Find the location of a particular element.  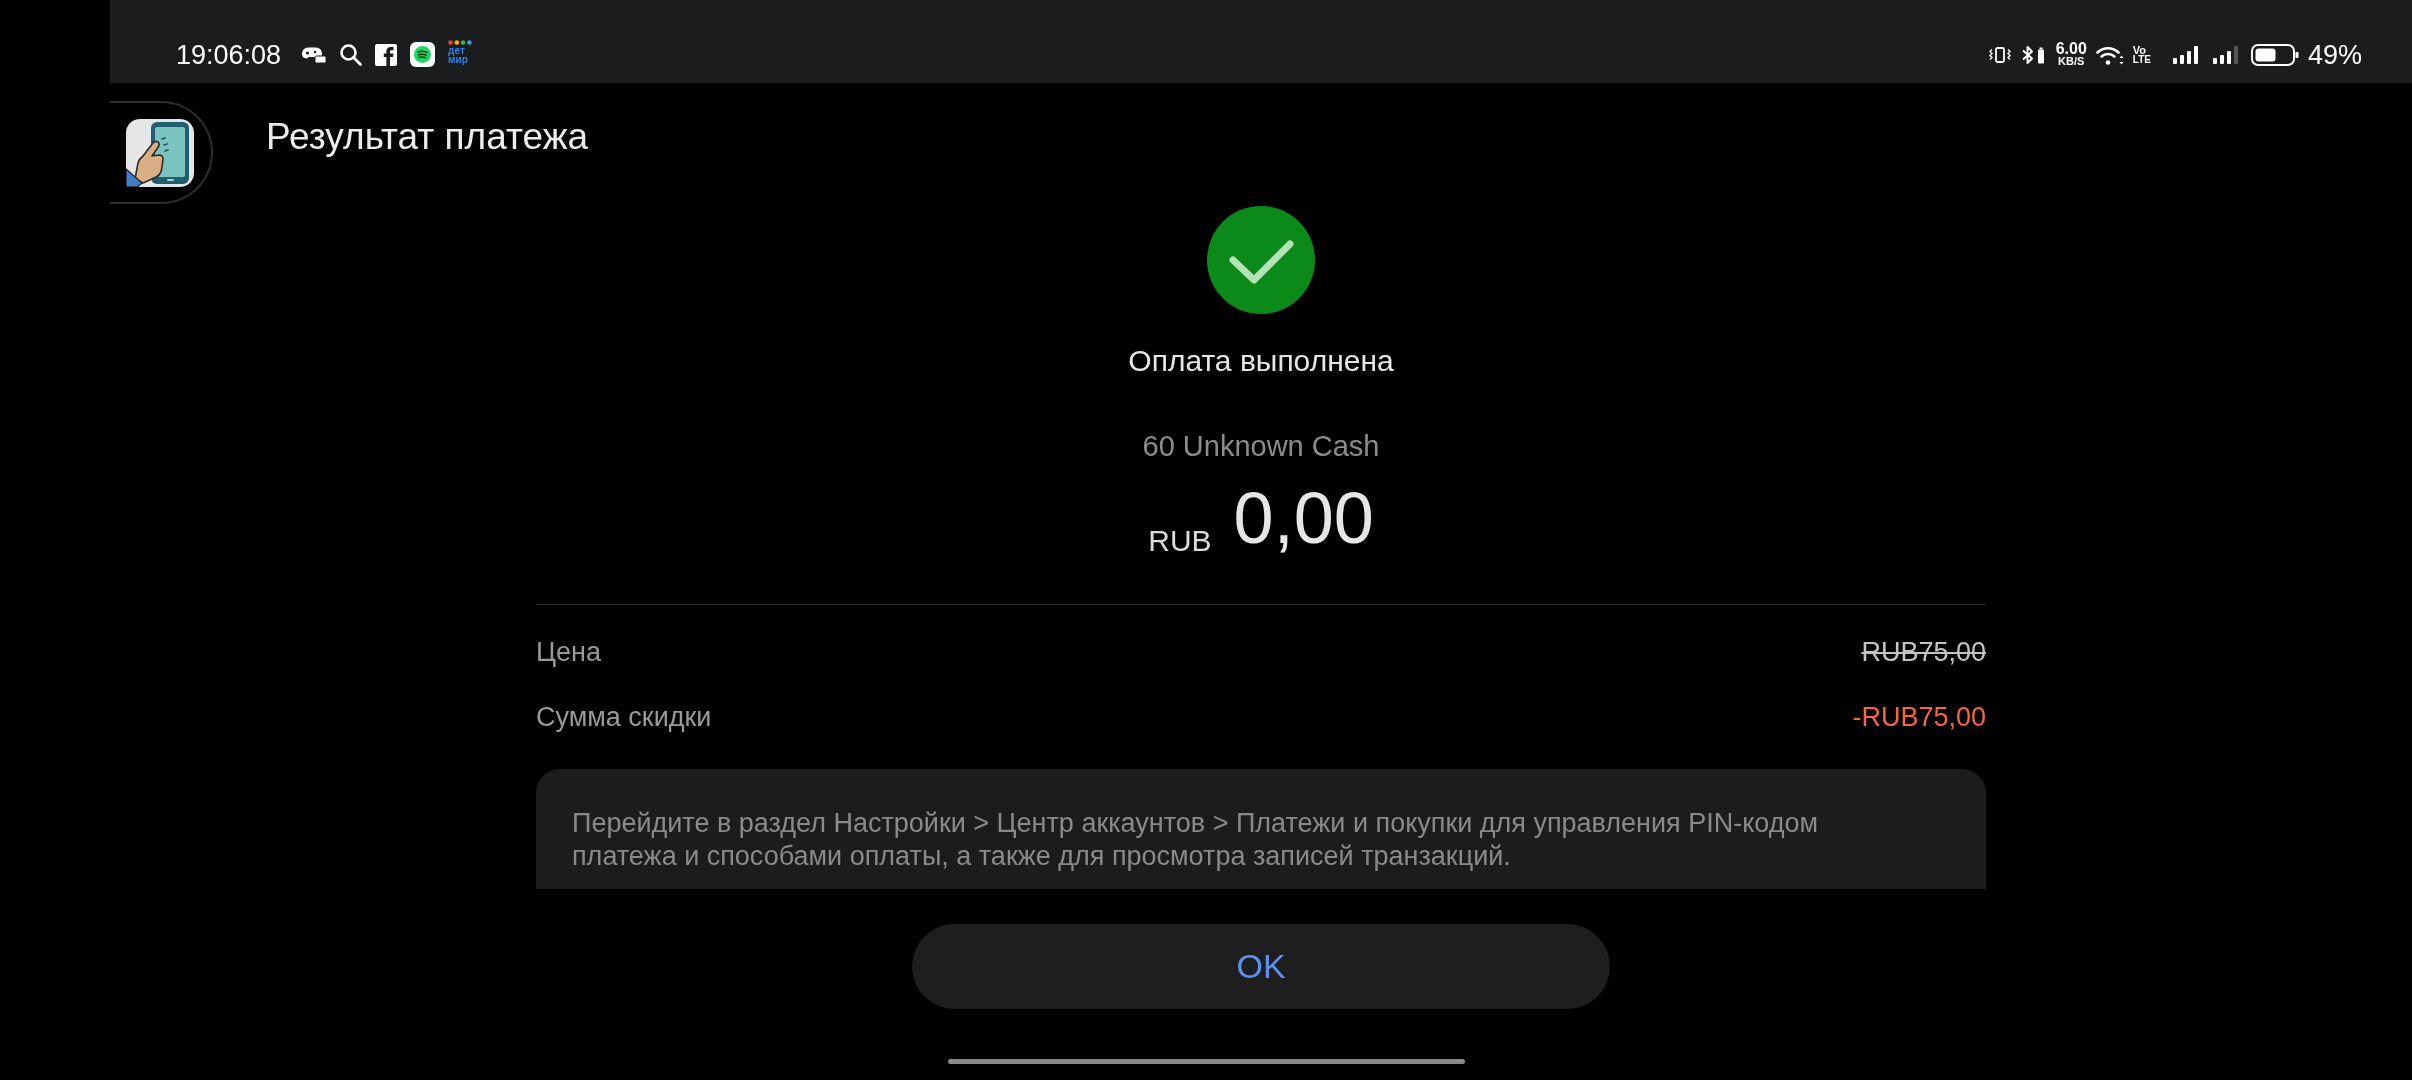

battery-percent: 49% is located at coordinates (2334, 54).